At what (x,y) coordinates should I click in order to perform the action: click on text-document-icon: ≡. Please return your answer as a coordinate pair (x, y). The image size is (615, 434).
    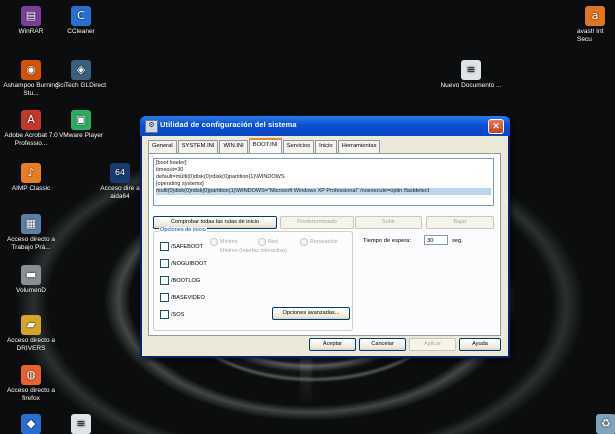
    Looking at the image, I should click on (471, 70).